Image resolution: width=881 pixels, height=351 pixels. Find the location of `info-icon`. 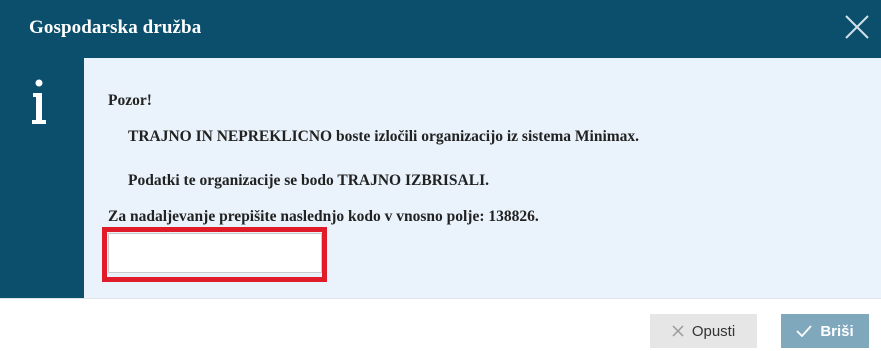

info-icon is located at coordinates (39, 101).